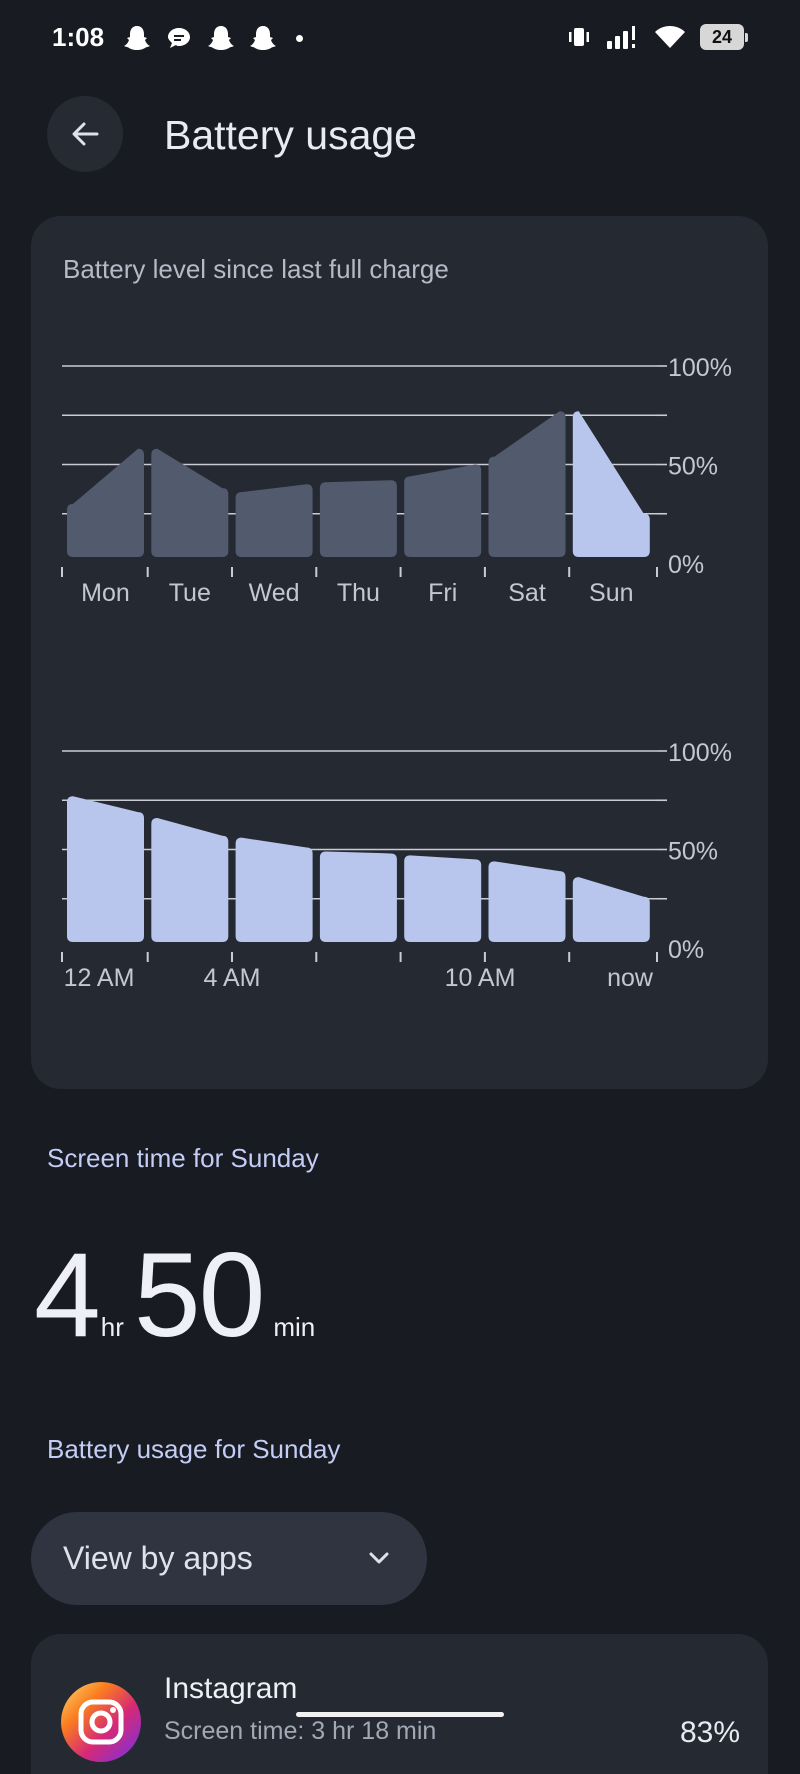 The image size is (800, 1774). I want to click on app-battery-percent: 83%, so click(709, 1732).